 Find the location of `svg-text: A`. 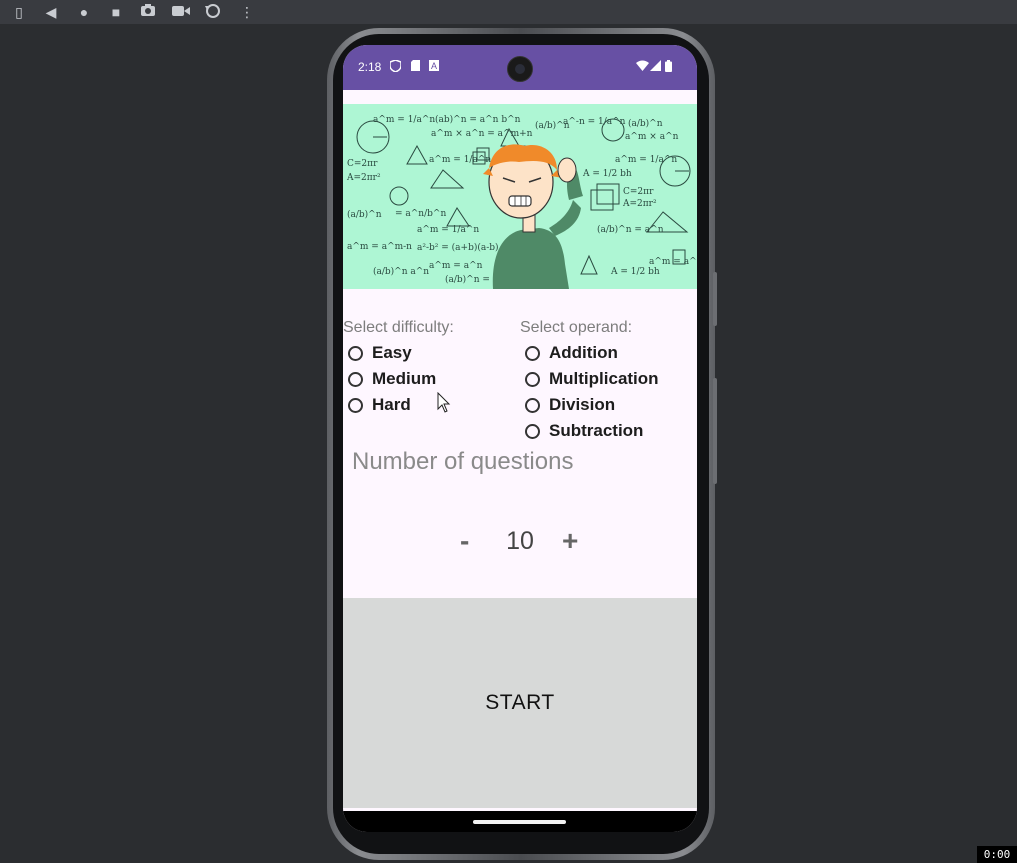

svg-text: A is located at coordinates (434, 66).